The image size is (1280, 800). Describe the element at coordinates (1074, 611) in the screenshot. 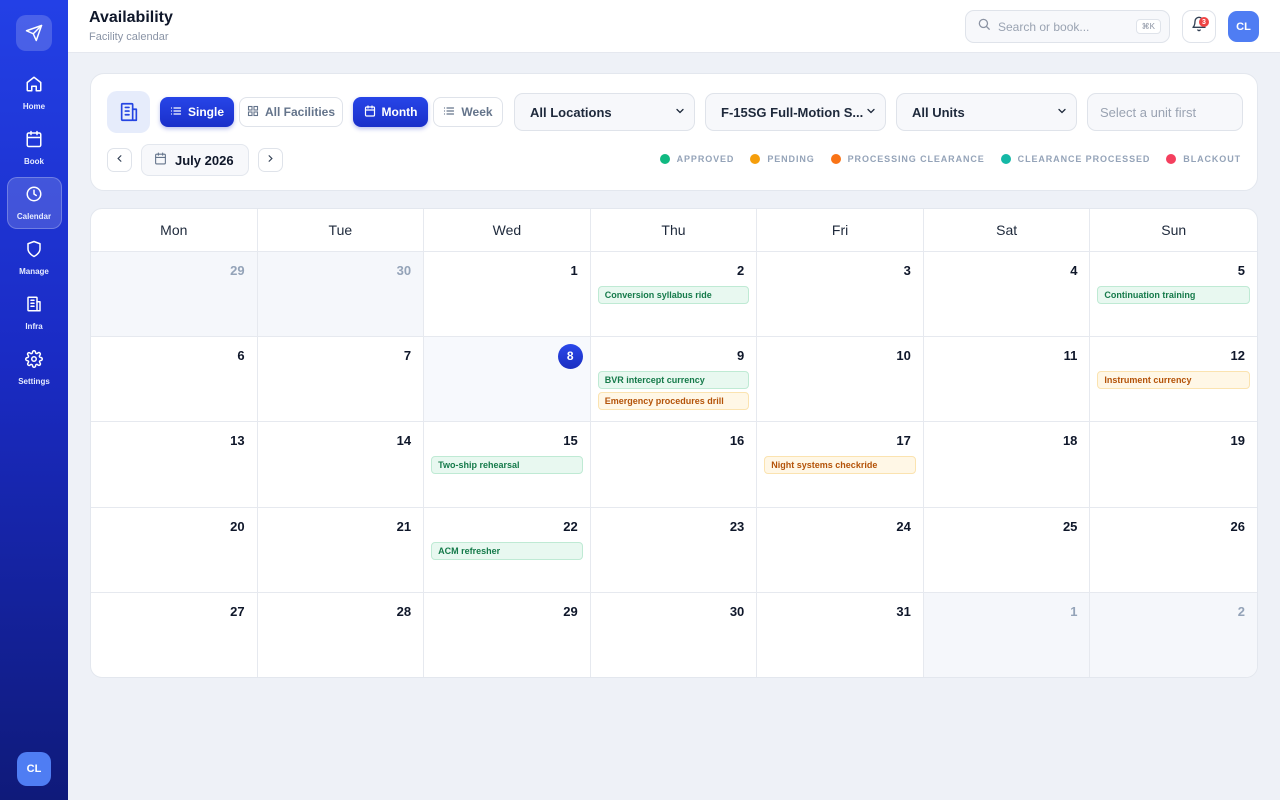

I see `day-number: 1` at that location.